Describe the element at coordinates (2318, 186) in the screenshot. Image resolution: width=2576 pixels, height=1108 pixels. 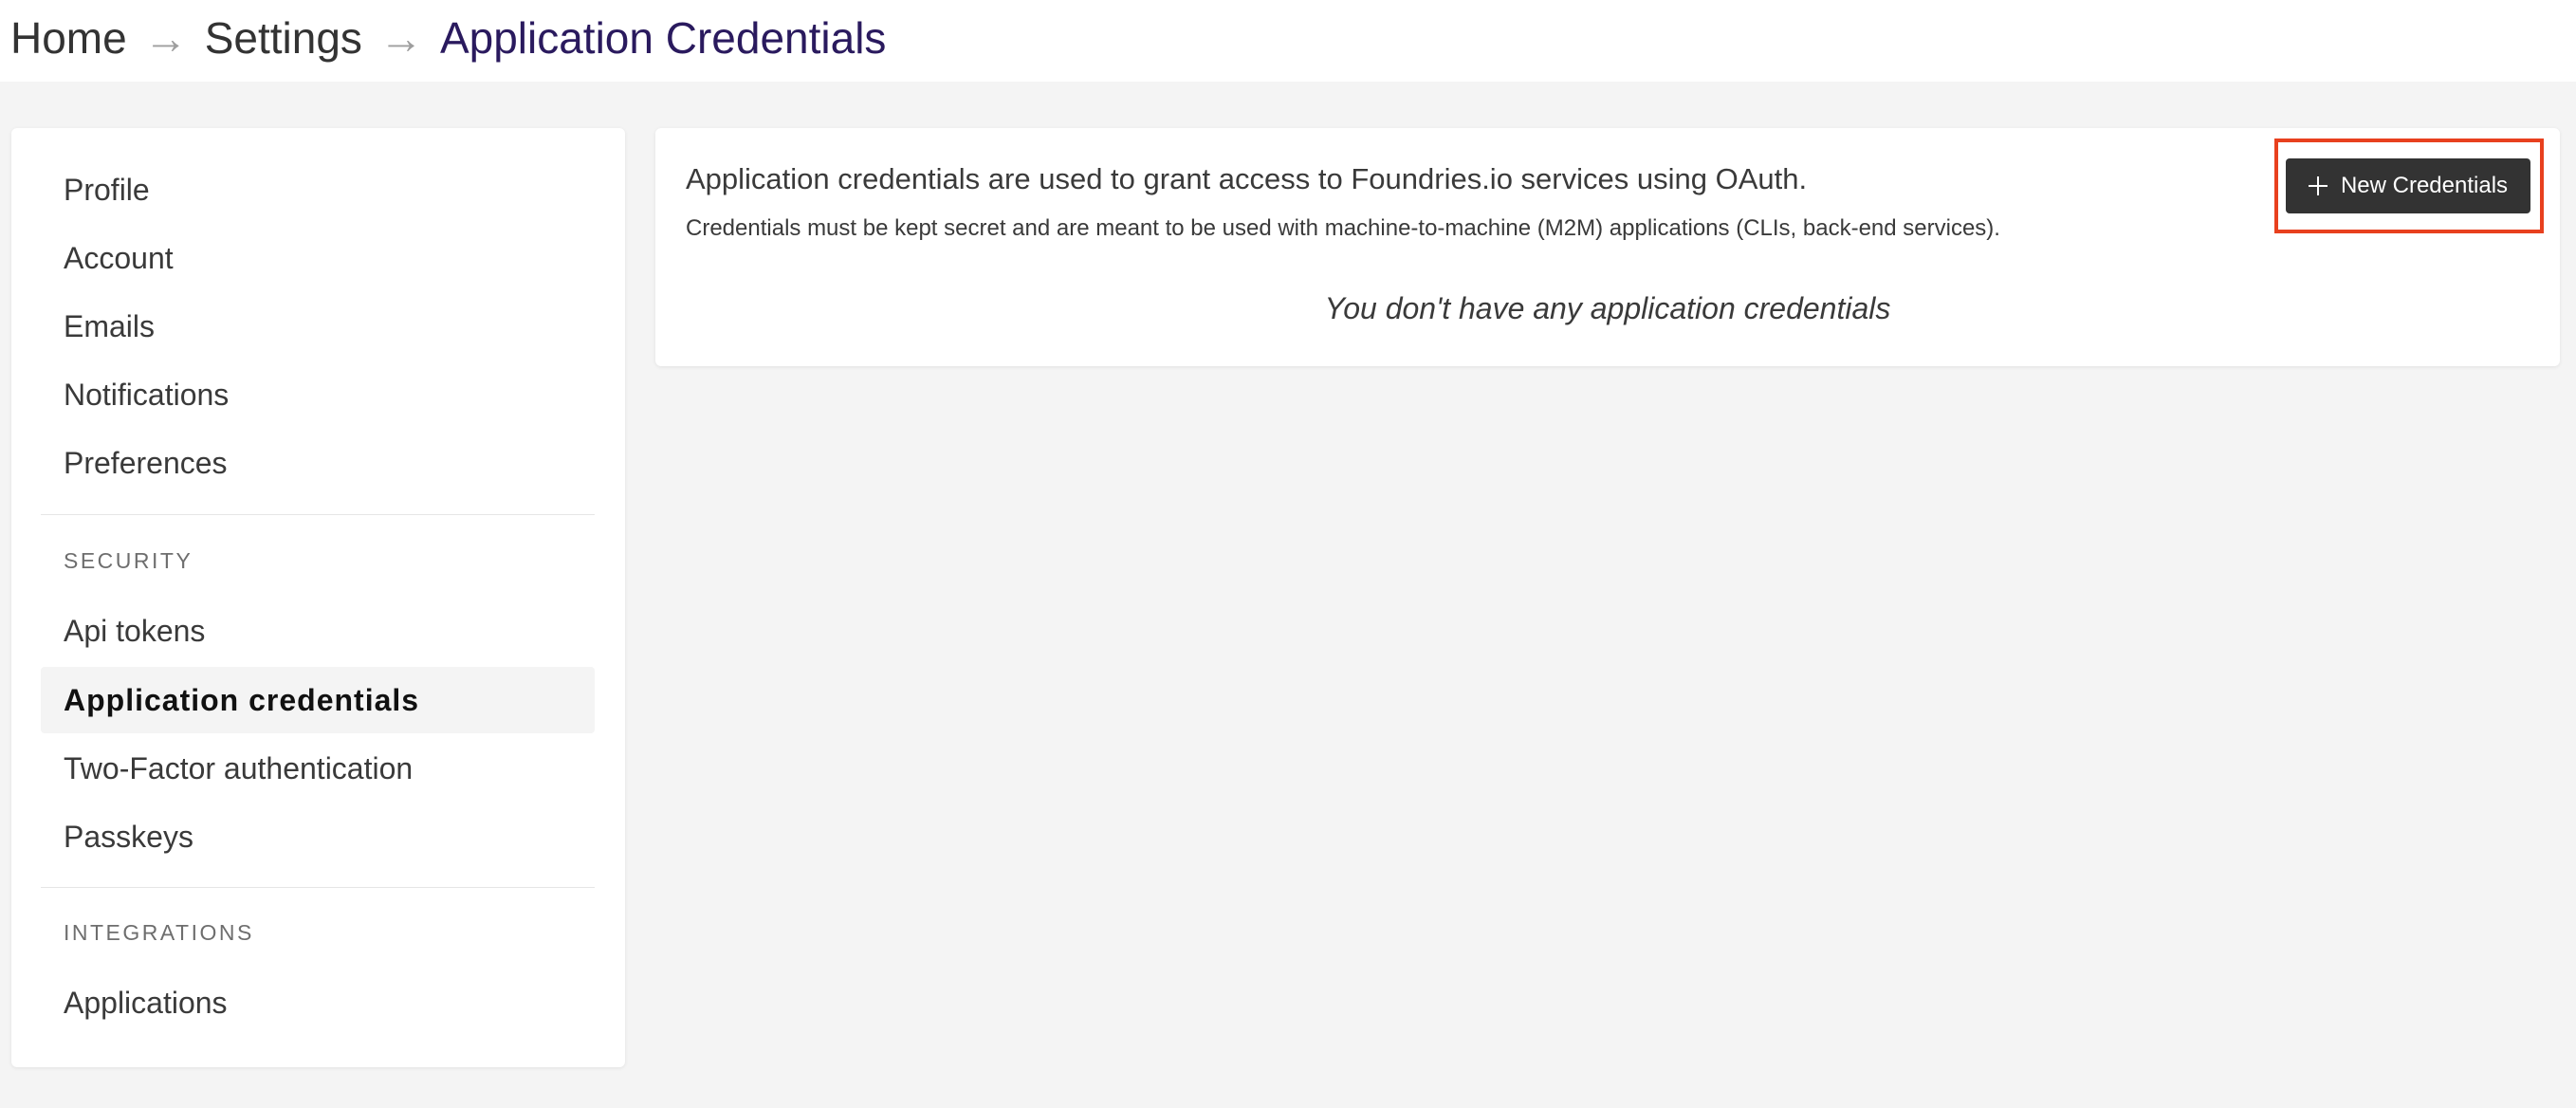
I see `plus-icon` at that location.